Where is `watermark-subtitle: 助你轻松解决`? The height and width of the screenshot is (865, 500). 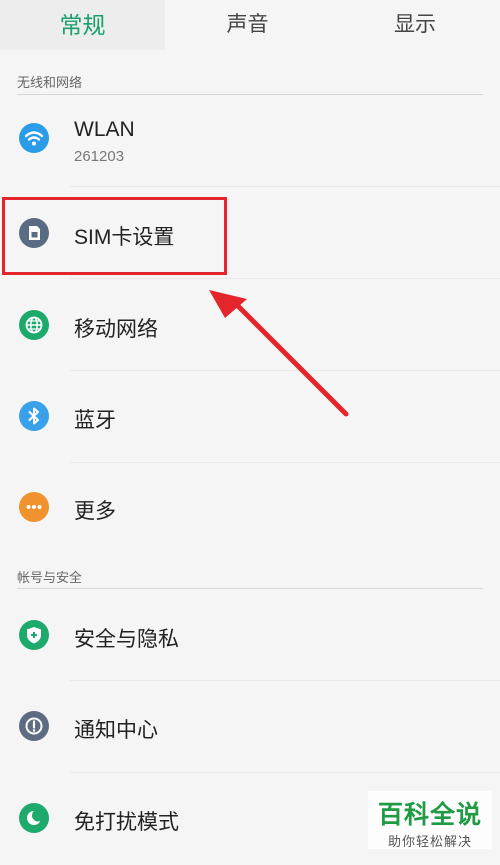
watermark-subtitle: 助你轻松解决 is located at coordinates (429, 841).